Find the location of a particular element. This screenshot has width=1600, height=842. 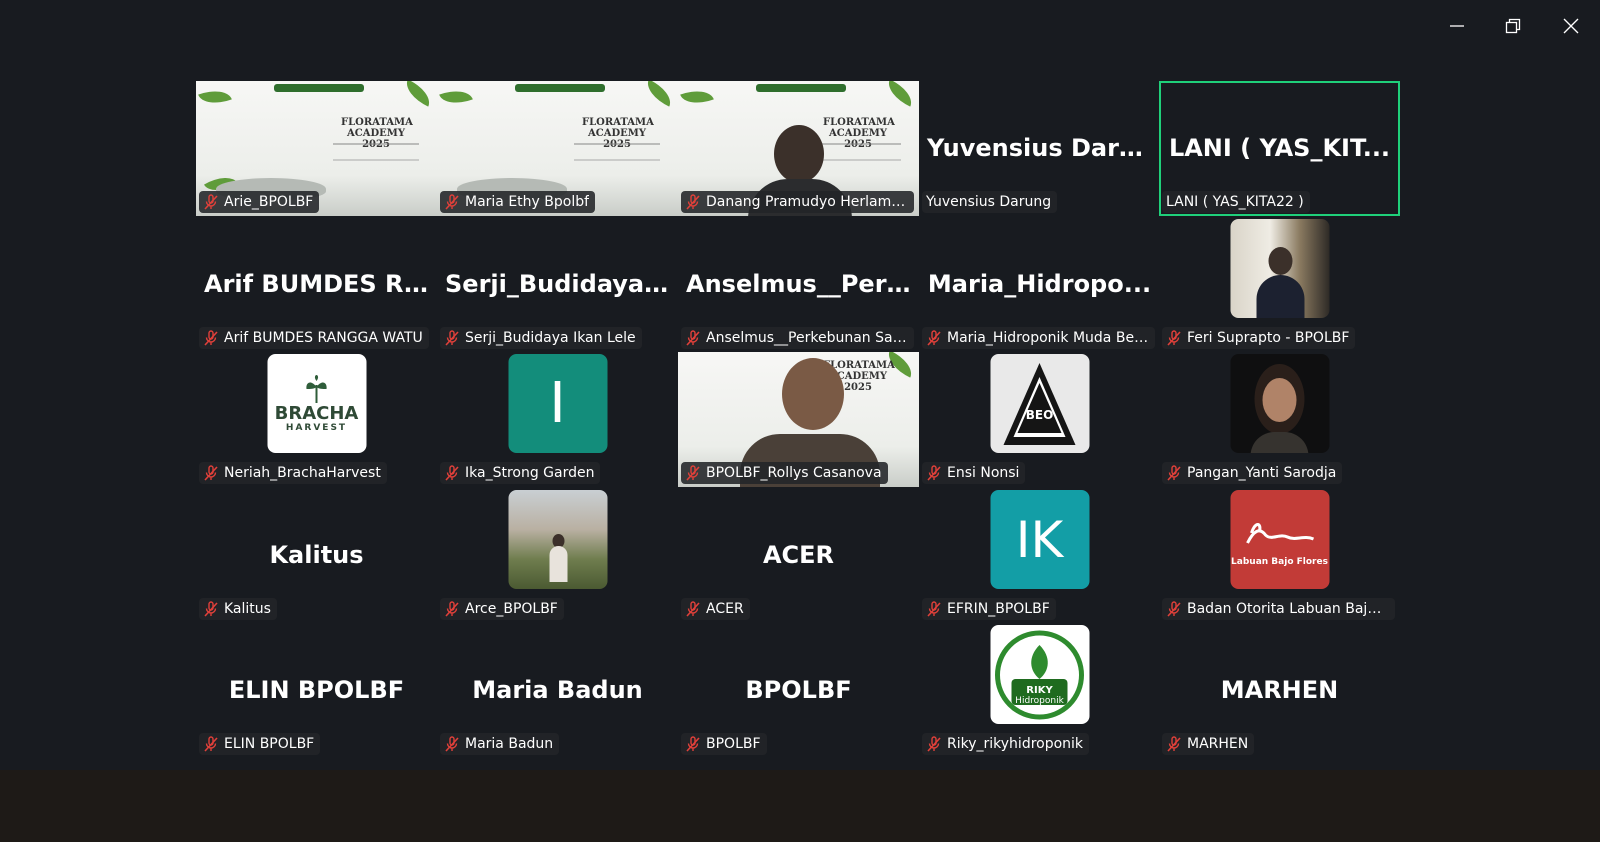

participant-tile: BRACHA HARVEST Neriah_BrachaHarvest is located at coordinates (316, 419).